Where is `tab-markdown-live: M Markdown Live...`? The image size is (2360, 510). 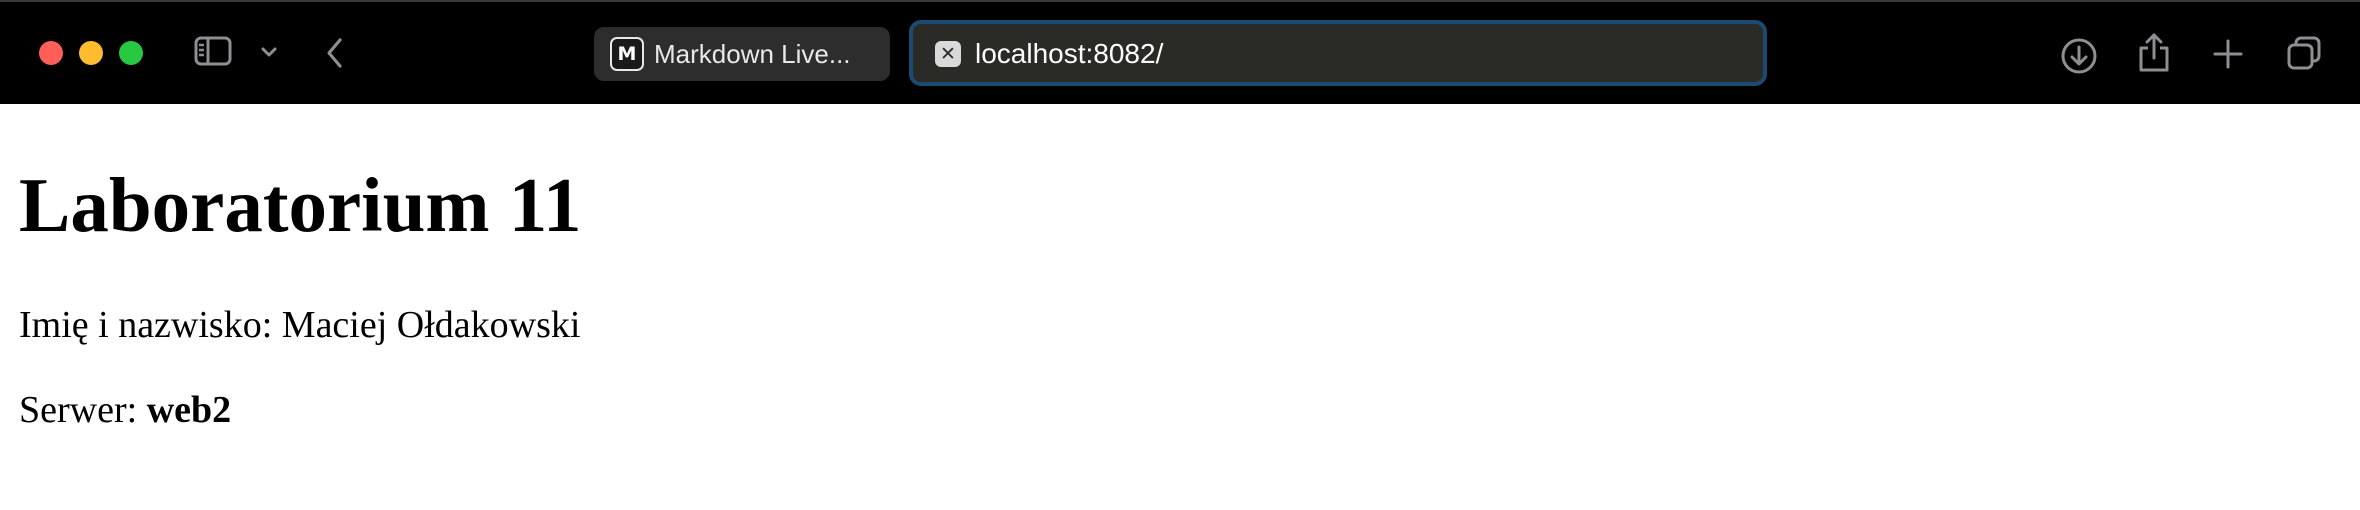
tab-markdown-live: M Markdown Live... is located at coordinates (742, 54).